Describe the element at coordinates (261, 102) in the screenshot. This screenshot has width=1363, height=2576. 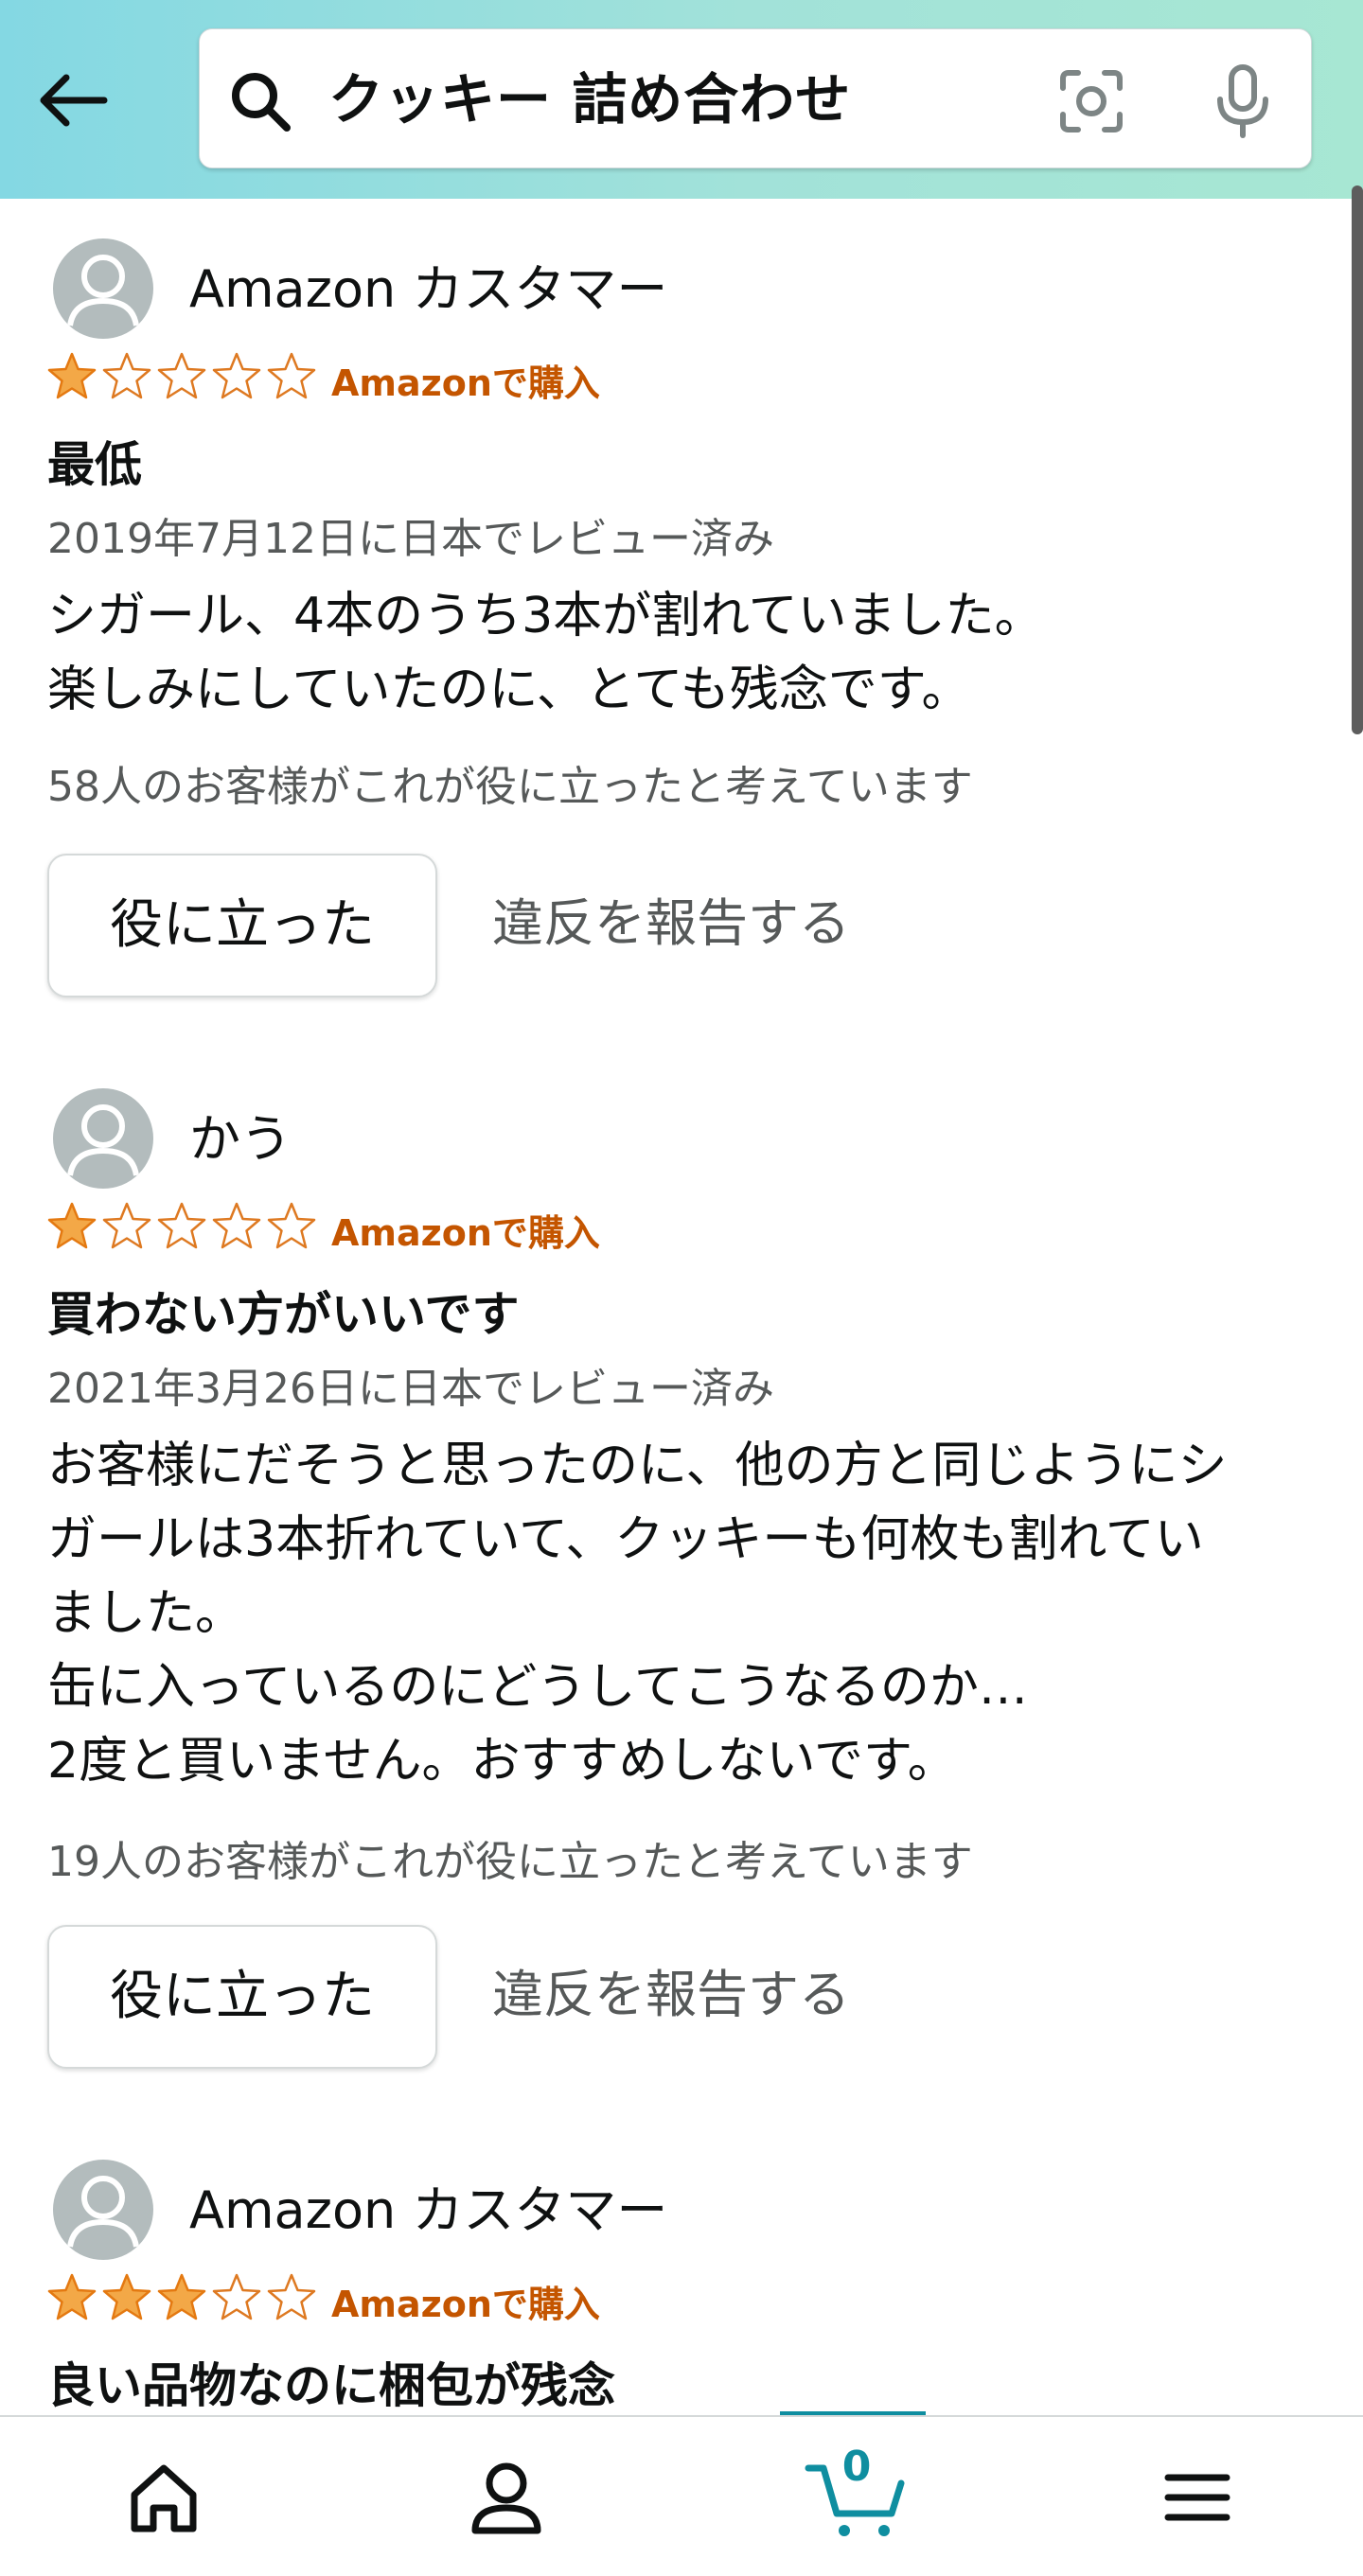
I see `search-icon` at that location.